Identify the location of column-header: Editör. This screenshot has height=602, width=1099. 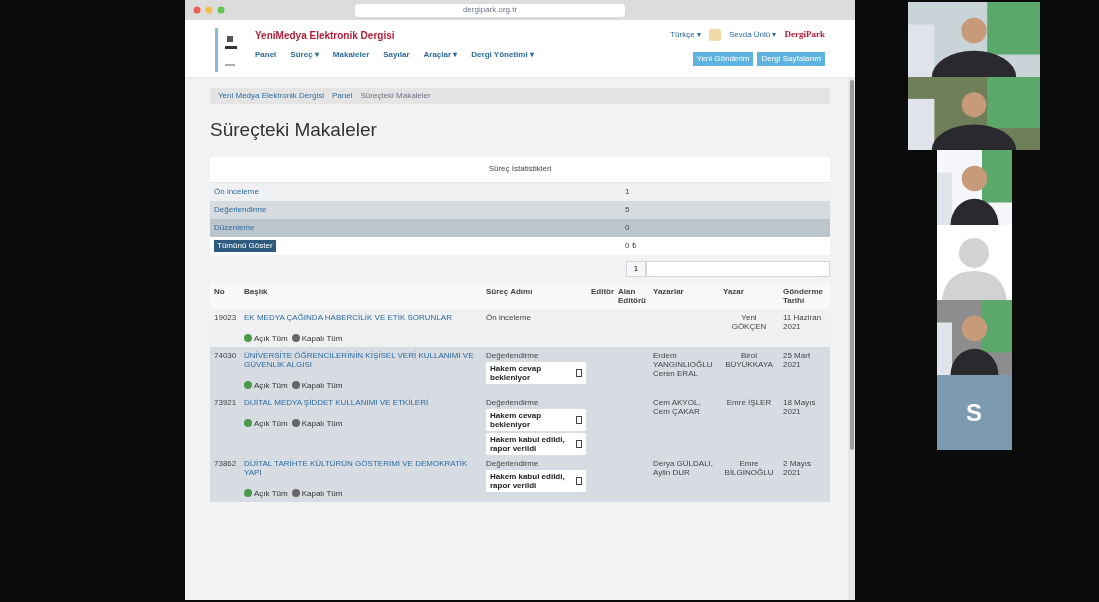
(602, 291).